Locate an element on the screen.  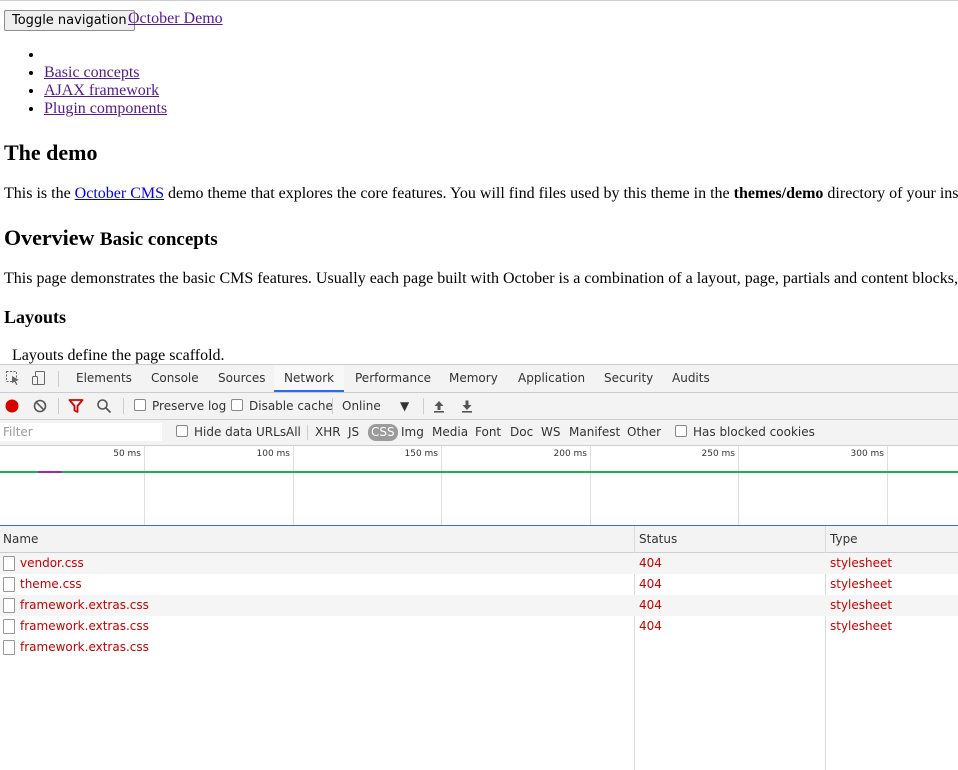
clear-icon is located at coordinates (40, 406).